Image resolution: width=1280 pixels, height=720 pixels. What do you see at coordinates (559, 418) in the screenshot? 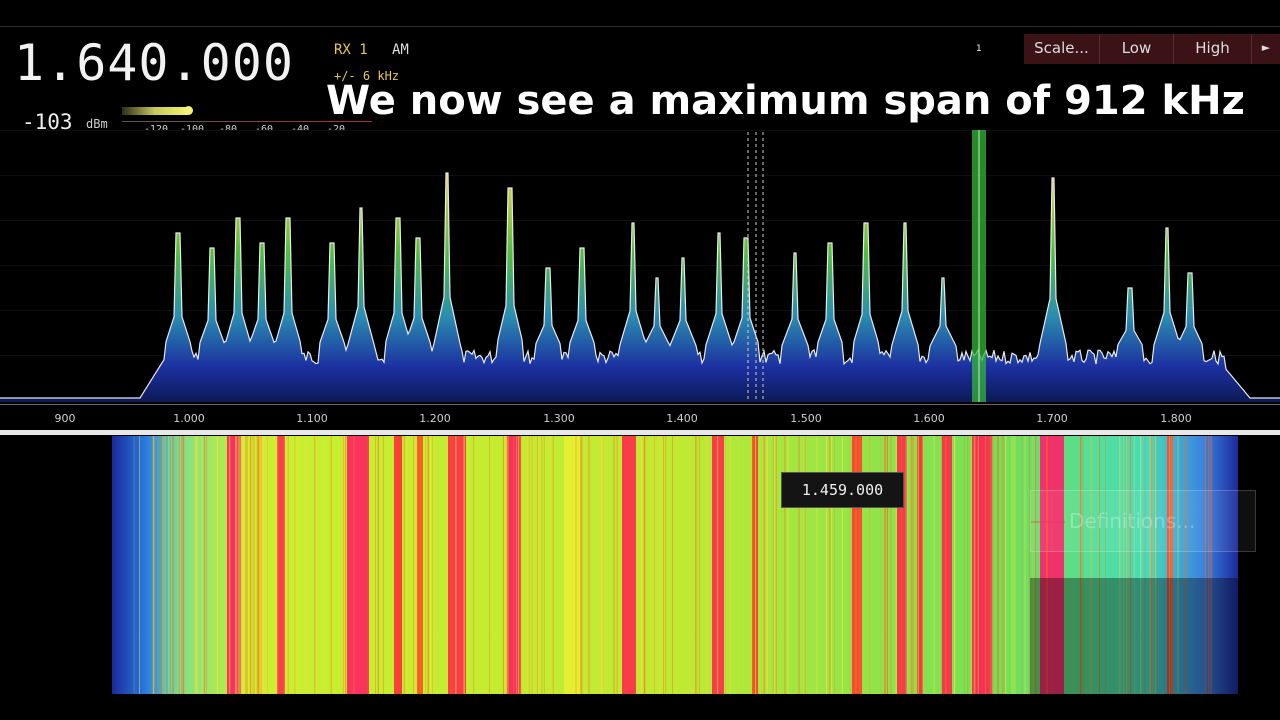
I see `axis-tick-label: 1.300` at bounding box center [559, 418].